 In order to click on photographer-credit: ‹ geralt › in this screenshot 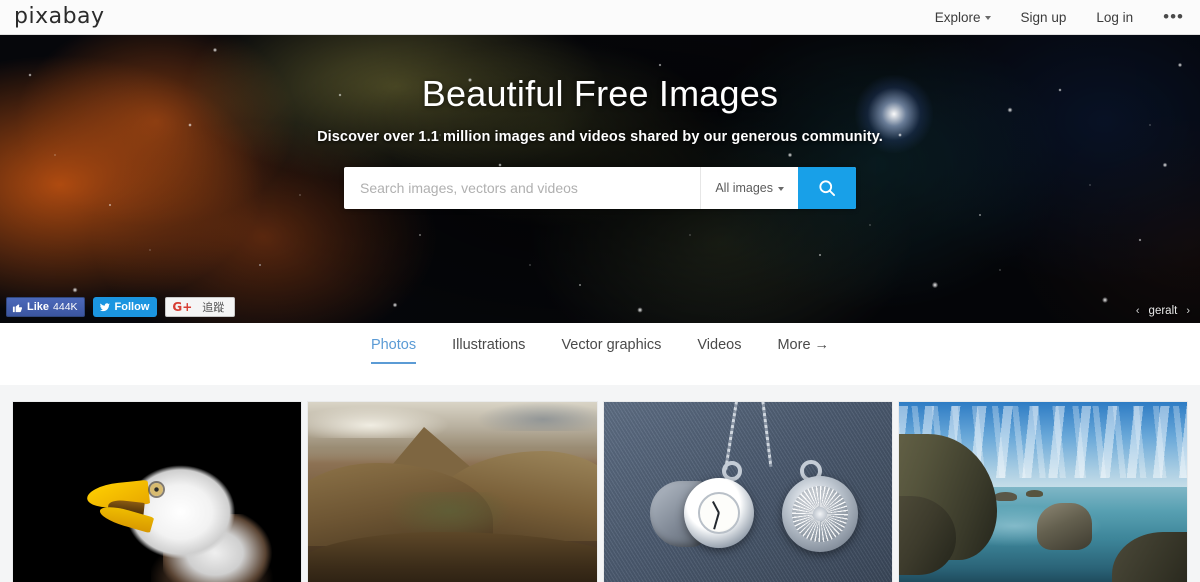, I will do `click(1163, 311)`.